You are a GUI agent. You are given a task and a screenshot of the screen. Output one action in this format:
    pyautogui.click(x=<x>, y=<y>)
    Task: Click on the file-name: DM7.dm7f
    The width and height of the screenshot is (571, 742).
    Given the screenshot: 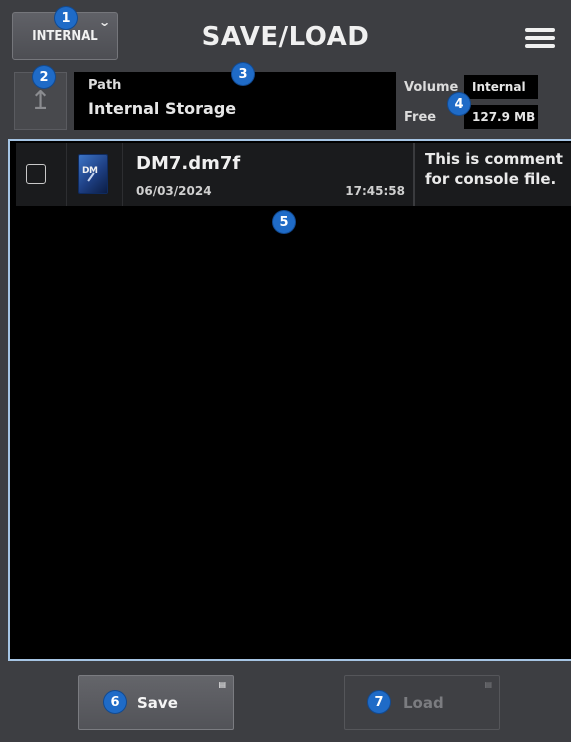 What is the action you would take?
    pyautogui.click(x=188, y=163)
    